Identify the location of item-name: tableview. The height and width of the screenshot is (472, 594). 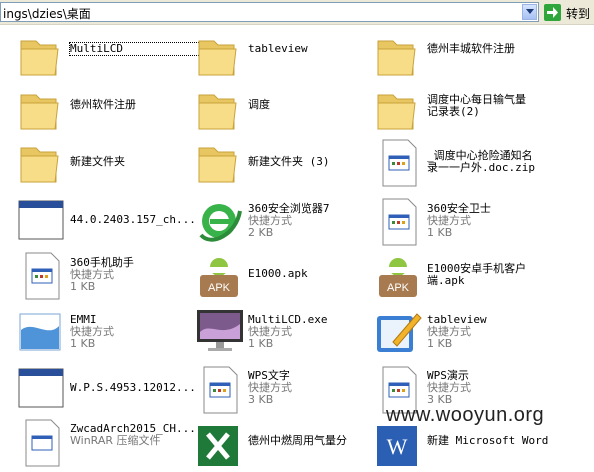
(278, 48).